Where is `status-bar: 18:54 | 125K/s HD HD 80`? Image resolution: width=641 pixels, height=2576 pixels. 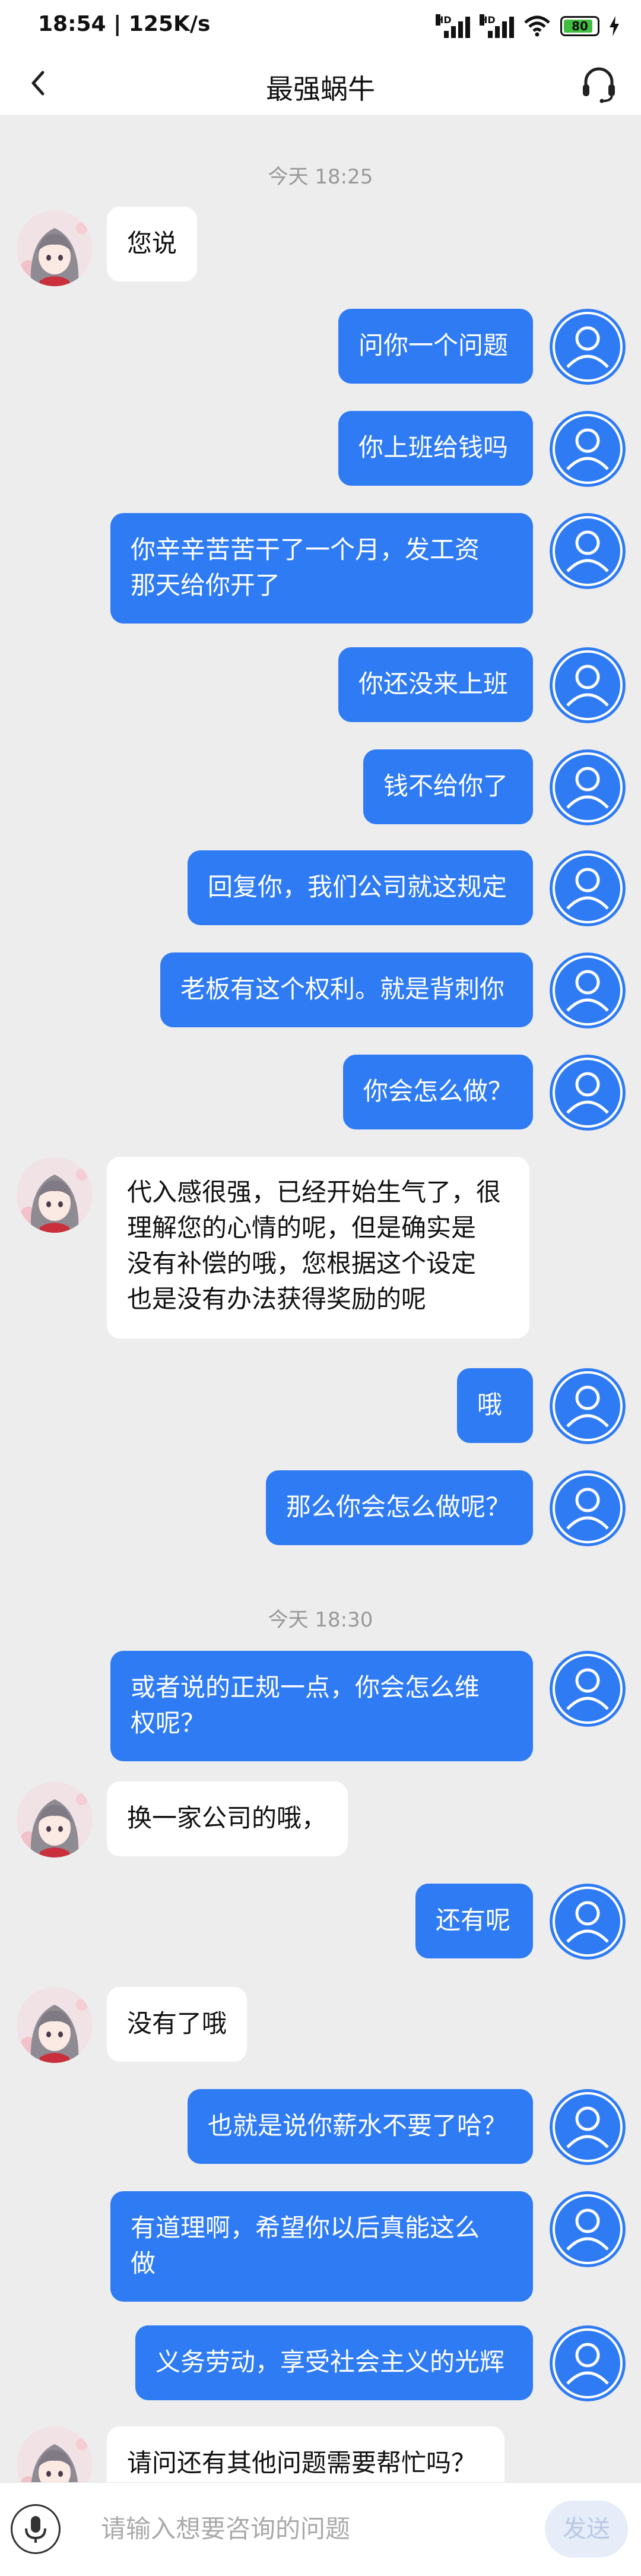
status-bar: 18:54 | 125K/s HD HD 80 is located at coordinates (320, 26).